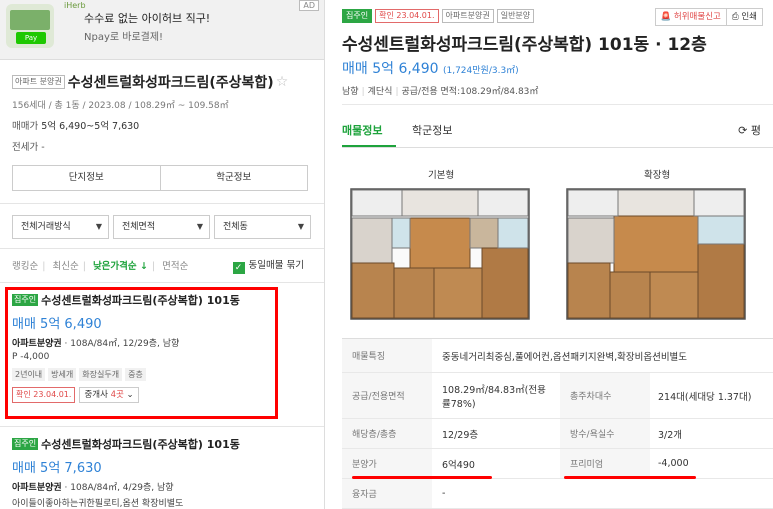 This screenshot has height=509, width=773. I want to click on confirm-date: 확인 23.04.01., so click(407, 16).